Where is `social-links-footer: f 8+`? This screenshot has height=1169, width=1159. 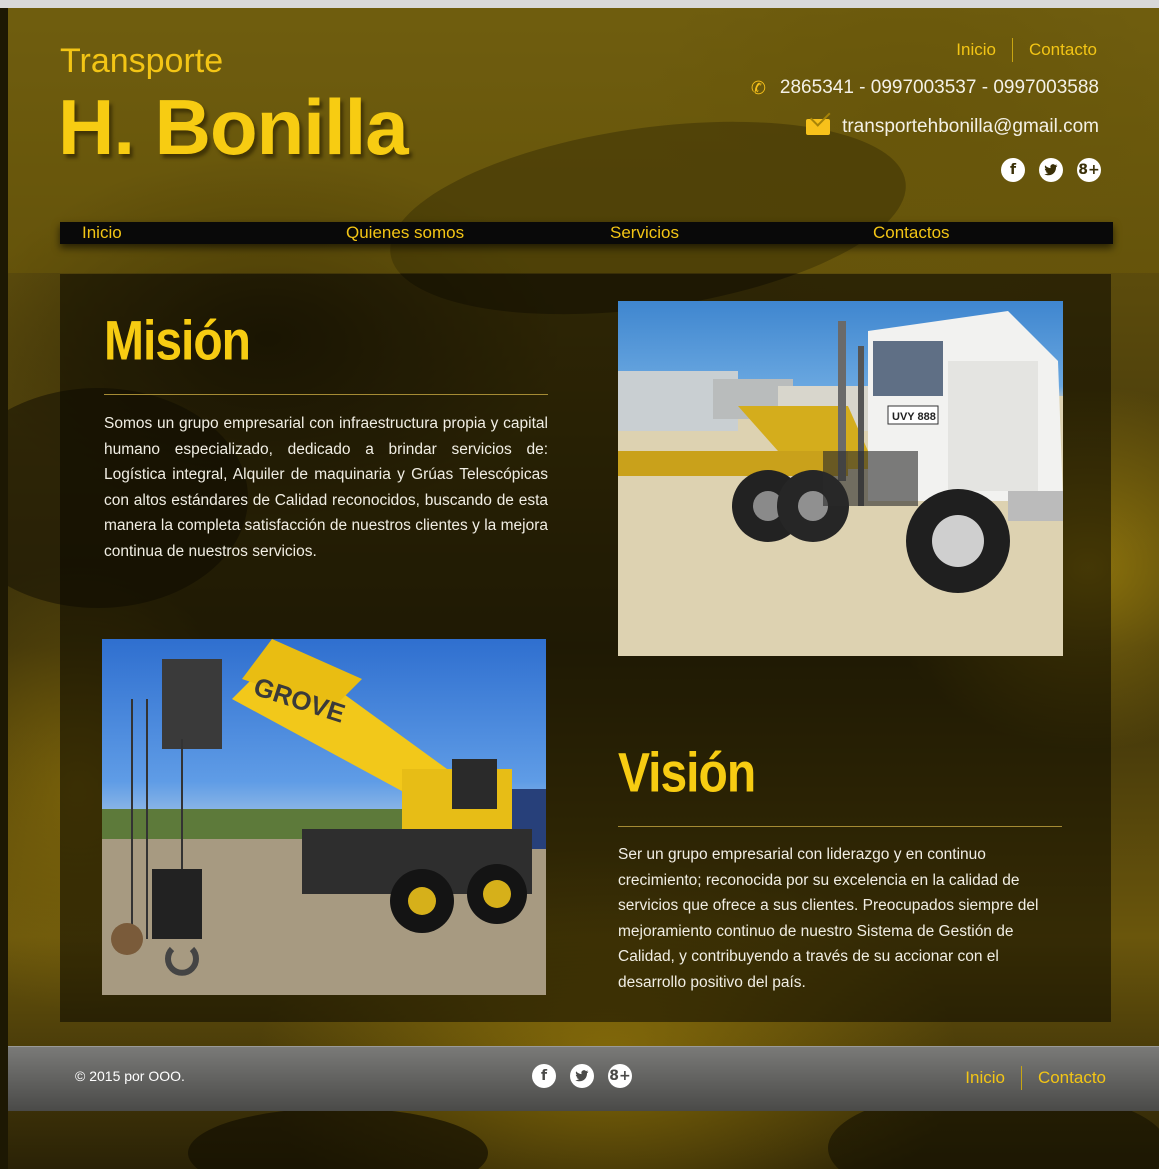 social-links-footer: f 8+ is located at coordinates (575, 1076).